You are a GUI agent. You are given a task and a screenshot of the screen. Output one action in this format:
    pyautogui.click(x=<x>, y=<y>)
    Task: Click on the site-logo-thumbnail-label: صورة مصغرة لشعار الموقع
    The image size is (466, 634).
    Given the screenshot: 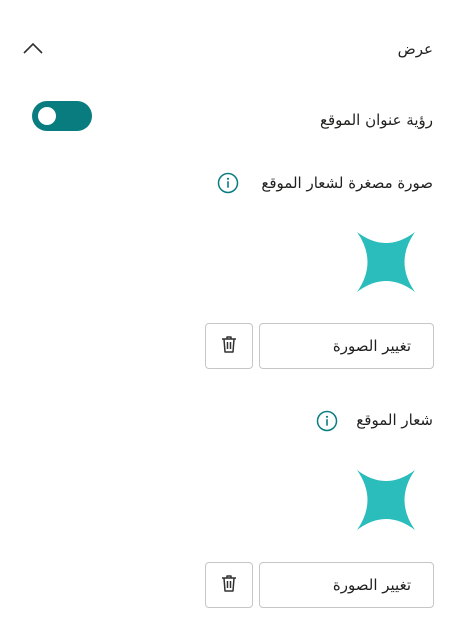 What is the action you would take?
    pyautogui.click(x=347, y=183)
    